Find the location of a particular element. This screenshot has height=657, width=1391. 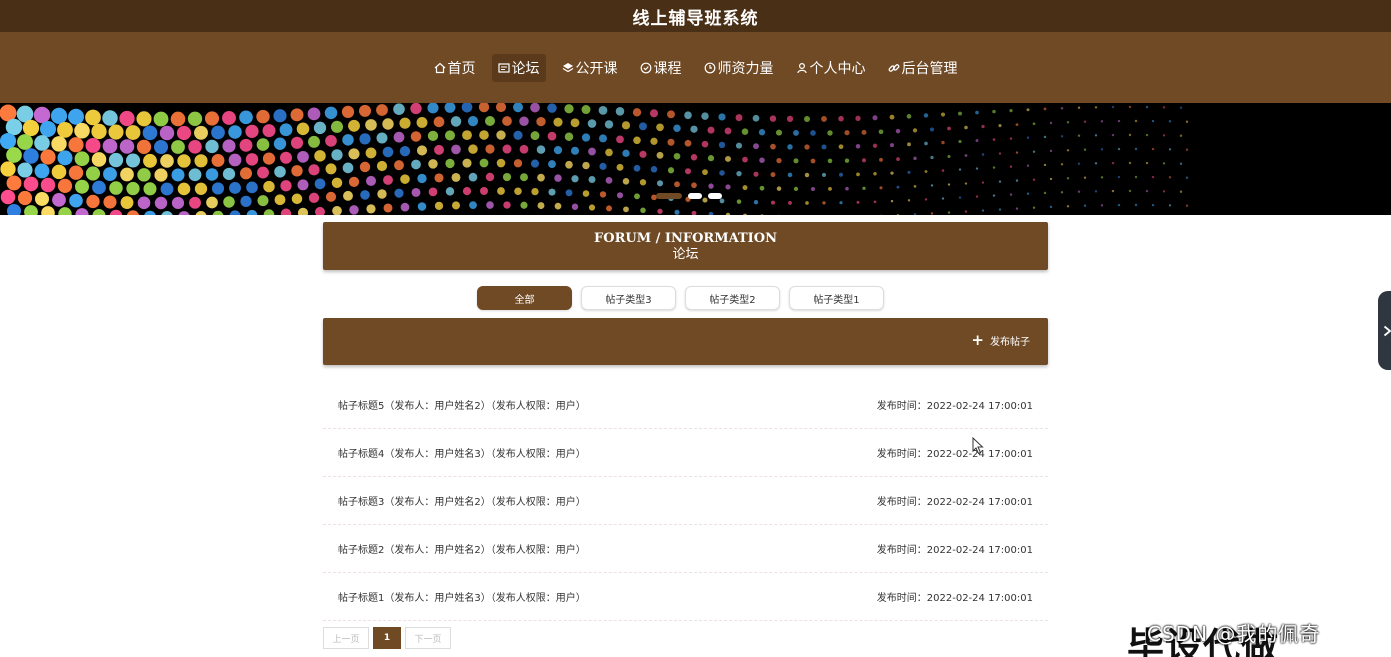

nav-item-home: 首页 is located at coordinates (455, 68).